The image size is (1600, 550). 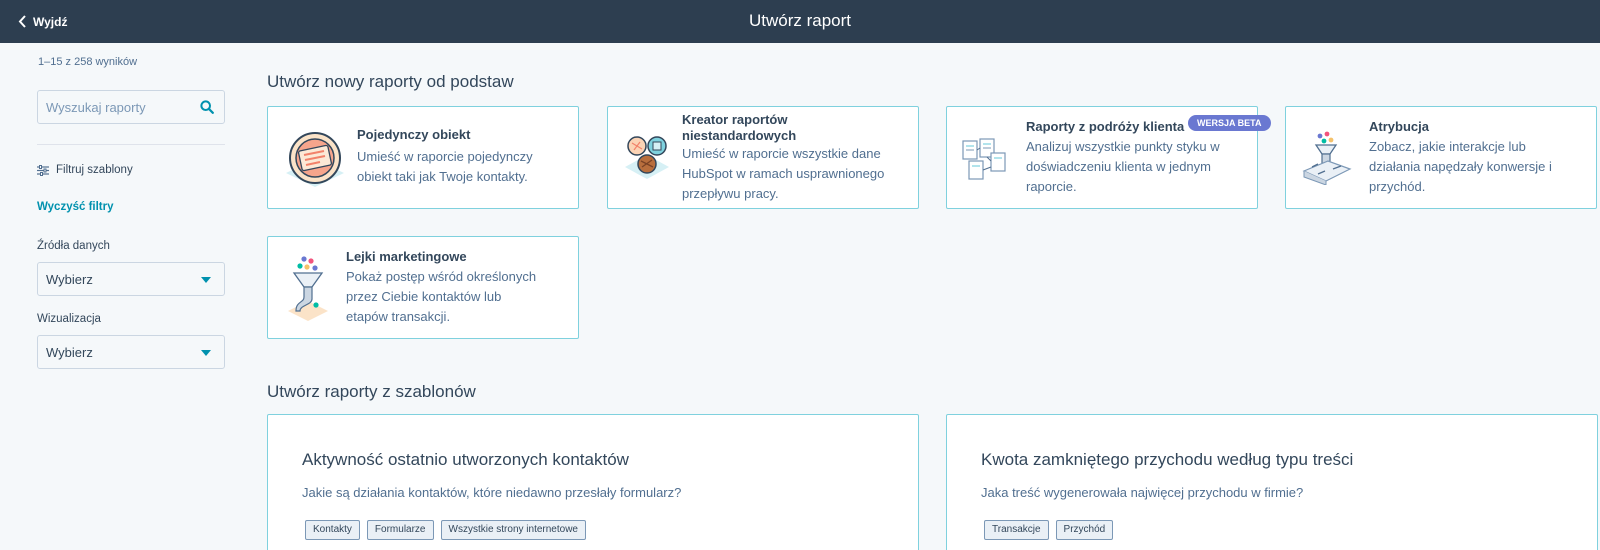 What do you see at coordinates (73, 246) in the screenshot?
I see `data-sources-label: Źródła danych` at bounding box center [73, 246].